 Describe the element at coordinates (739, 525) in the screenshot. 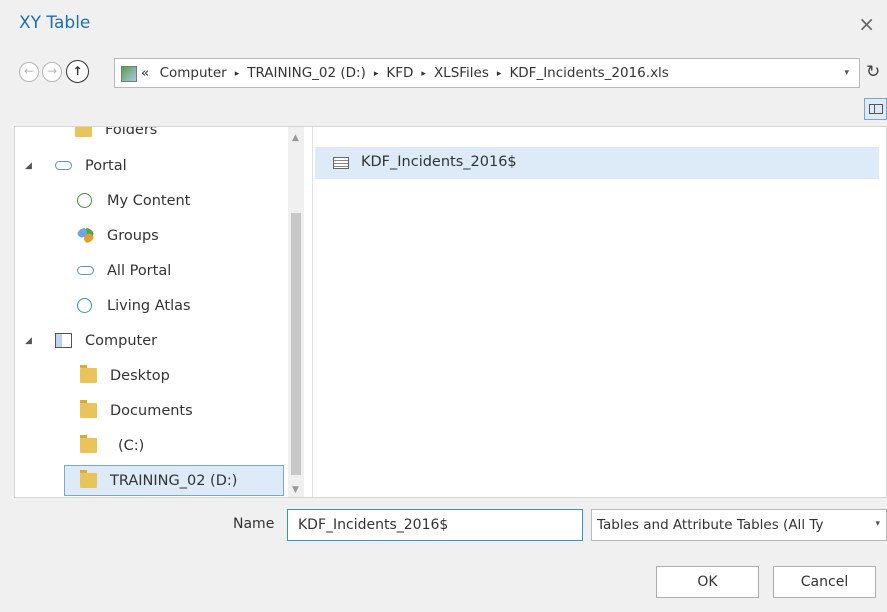

I see `file-type-select: Tables and Attribute Tables (All Ty ▾` at that location.